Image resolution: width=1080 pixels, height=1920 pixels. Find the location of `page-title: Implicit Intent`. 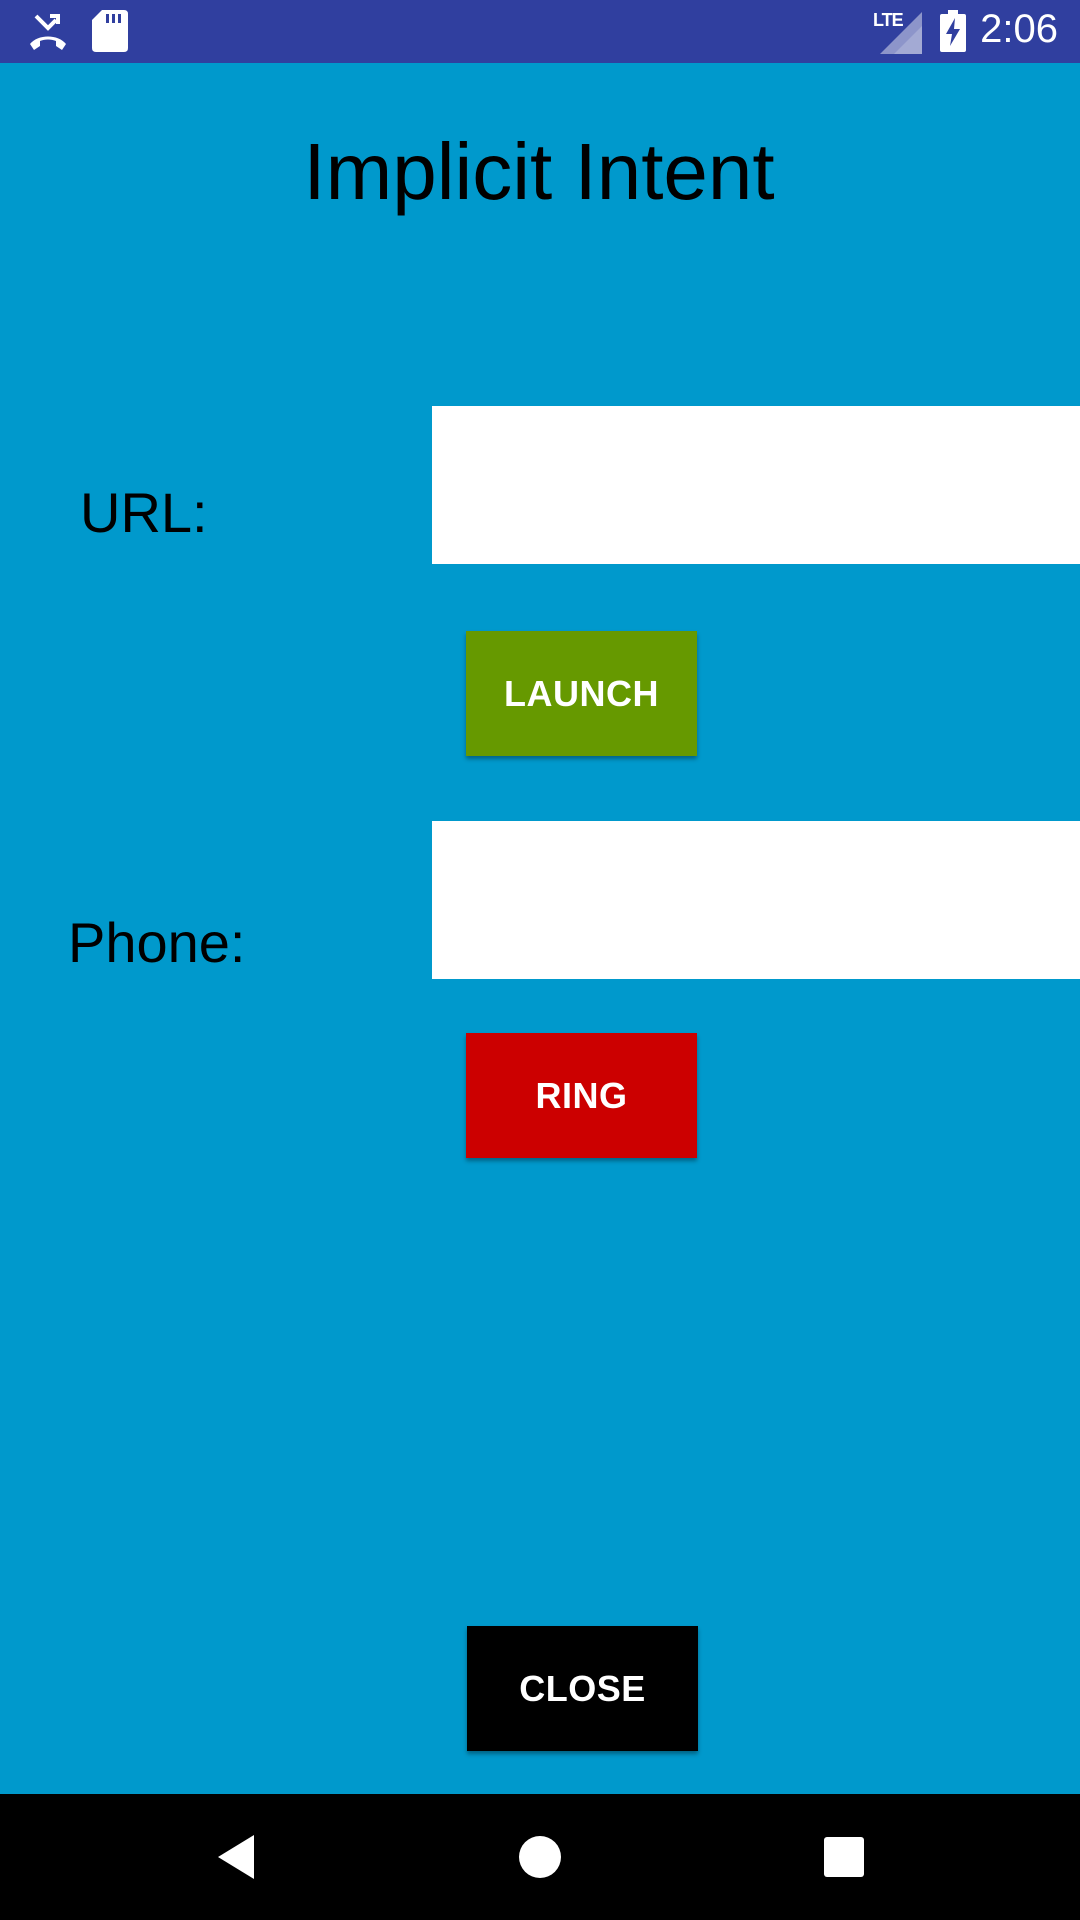

page-title: Implicit Intent is located at coordinates (540, 172).